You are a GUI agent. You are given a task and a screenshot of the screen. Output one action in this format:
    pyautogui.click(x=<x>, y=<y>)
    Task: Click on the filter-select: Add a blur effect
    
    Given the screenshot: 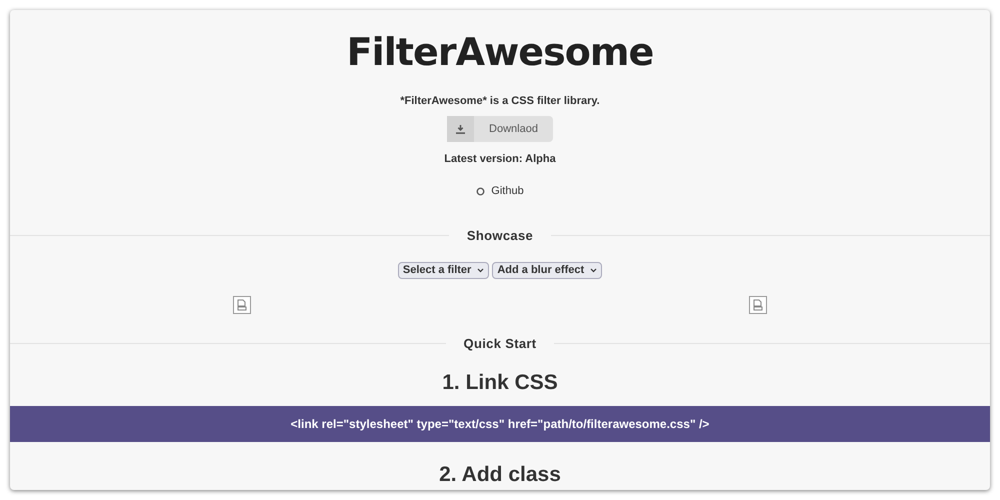 What is the action you would take?
    pyautogui.click(x=547, y=270)
    